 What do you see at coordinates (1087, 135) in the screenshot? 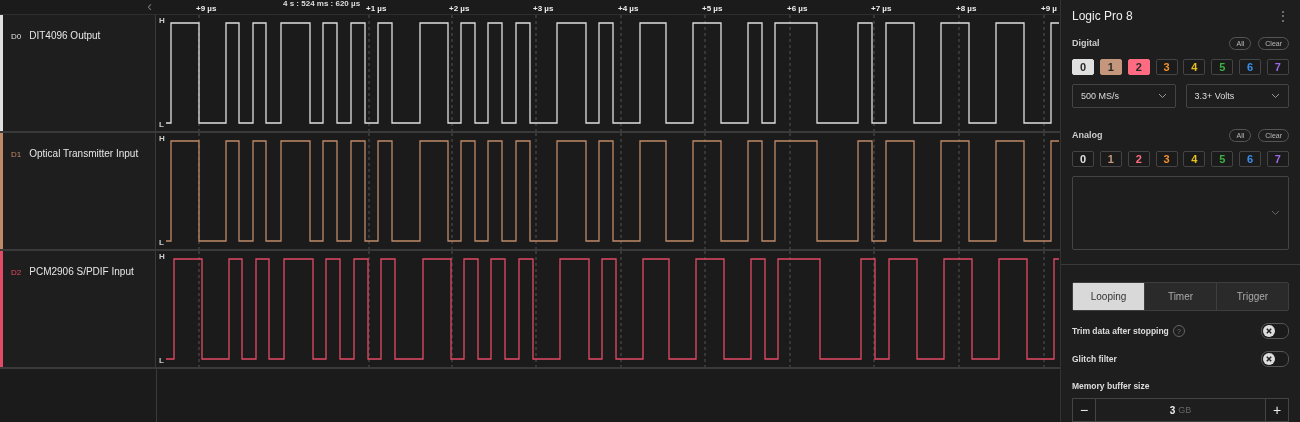
I see `section-label: Analog` at bounding box center [1087, 135].